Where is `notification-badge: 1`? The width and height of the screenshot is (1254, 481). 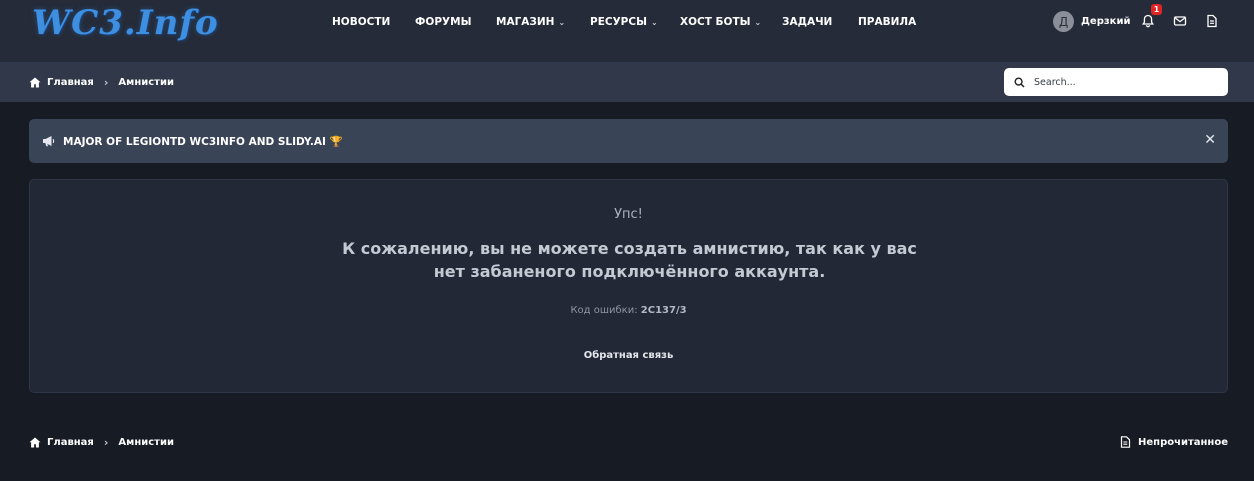
notification-badge: 1 is located at coordinates (1156, 9).